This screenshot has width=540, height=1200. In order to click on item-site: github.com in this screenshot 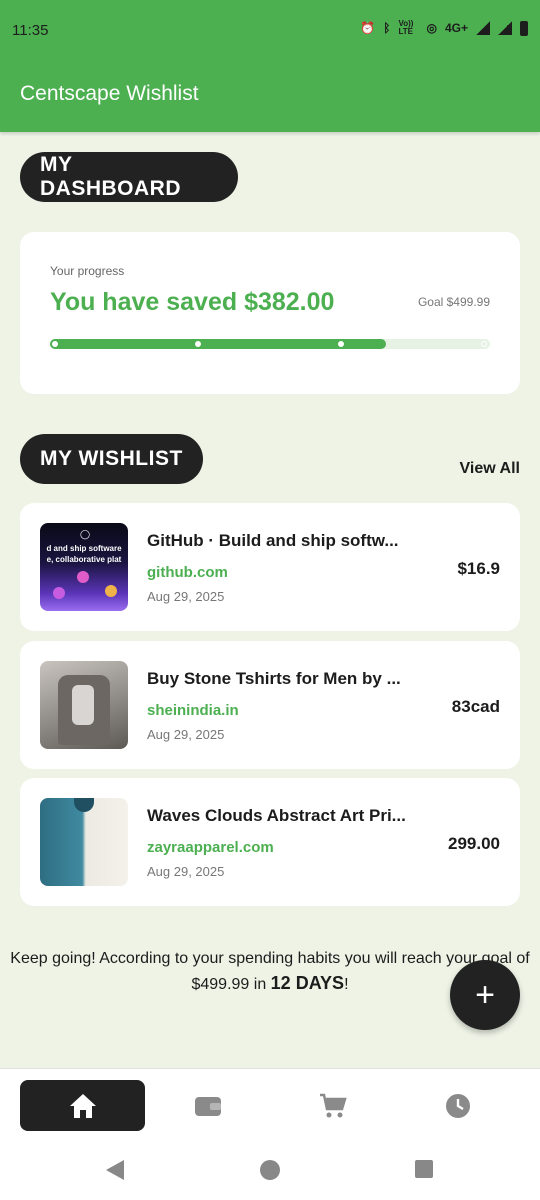, I will do `click(187, 572)`.